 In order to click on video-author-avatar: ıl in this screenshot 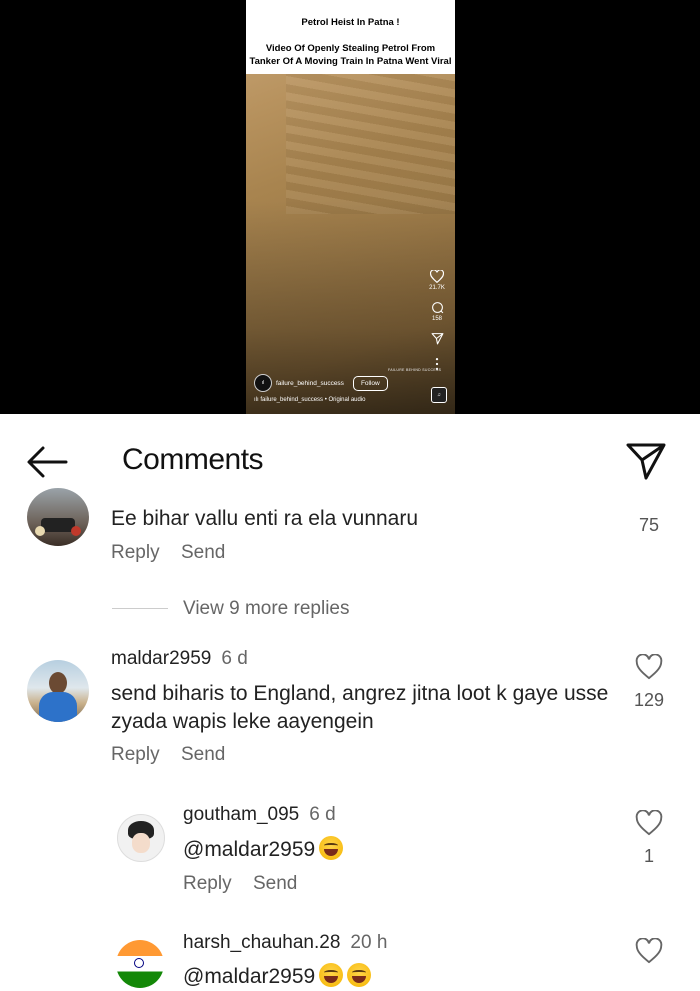, I will do `click(263, 383)`.